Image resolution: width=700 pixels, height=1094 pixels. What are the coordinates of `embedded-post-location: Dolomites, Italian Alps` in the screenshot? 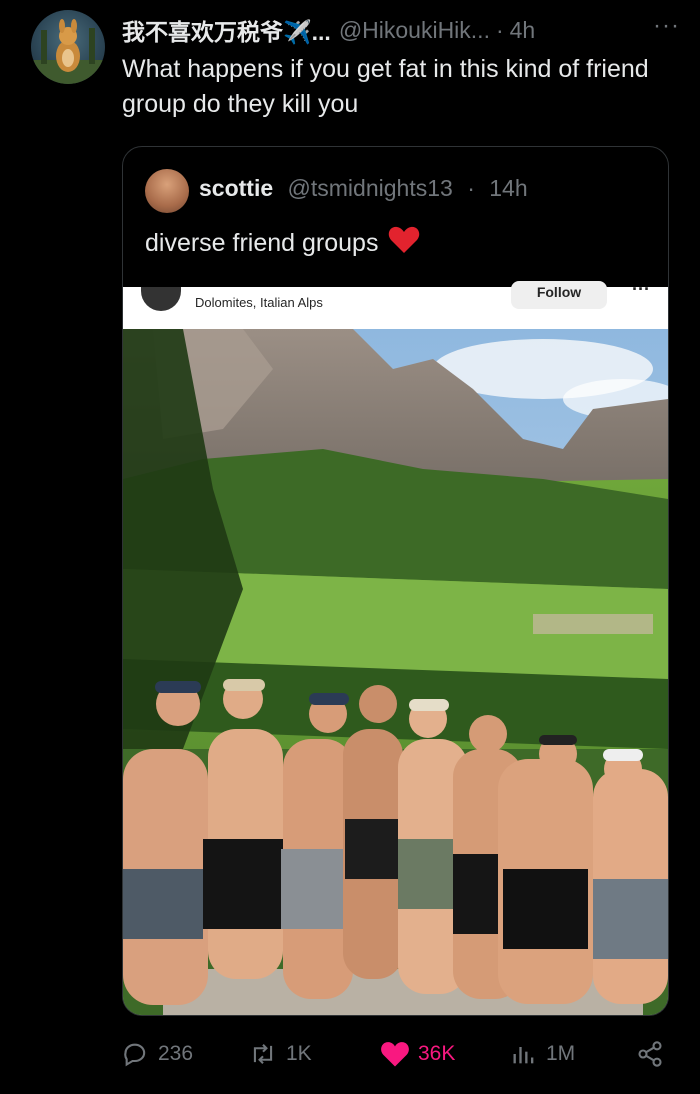 It's located at (259, 302).